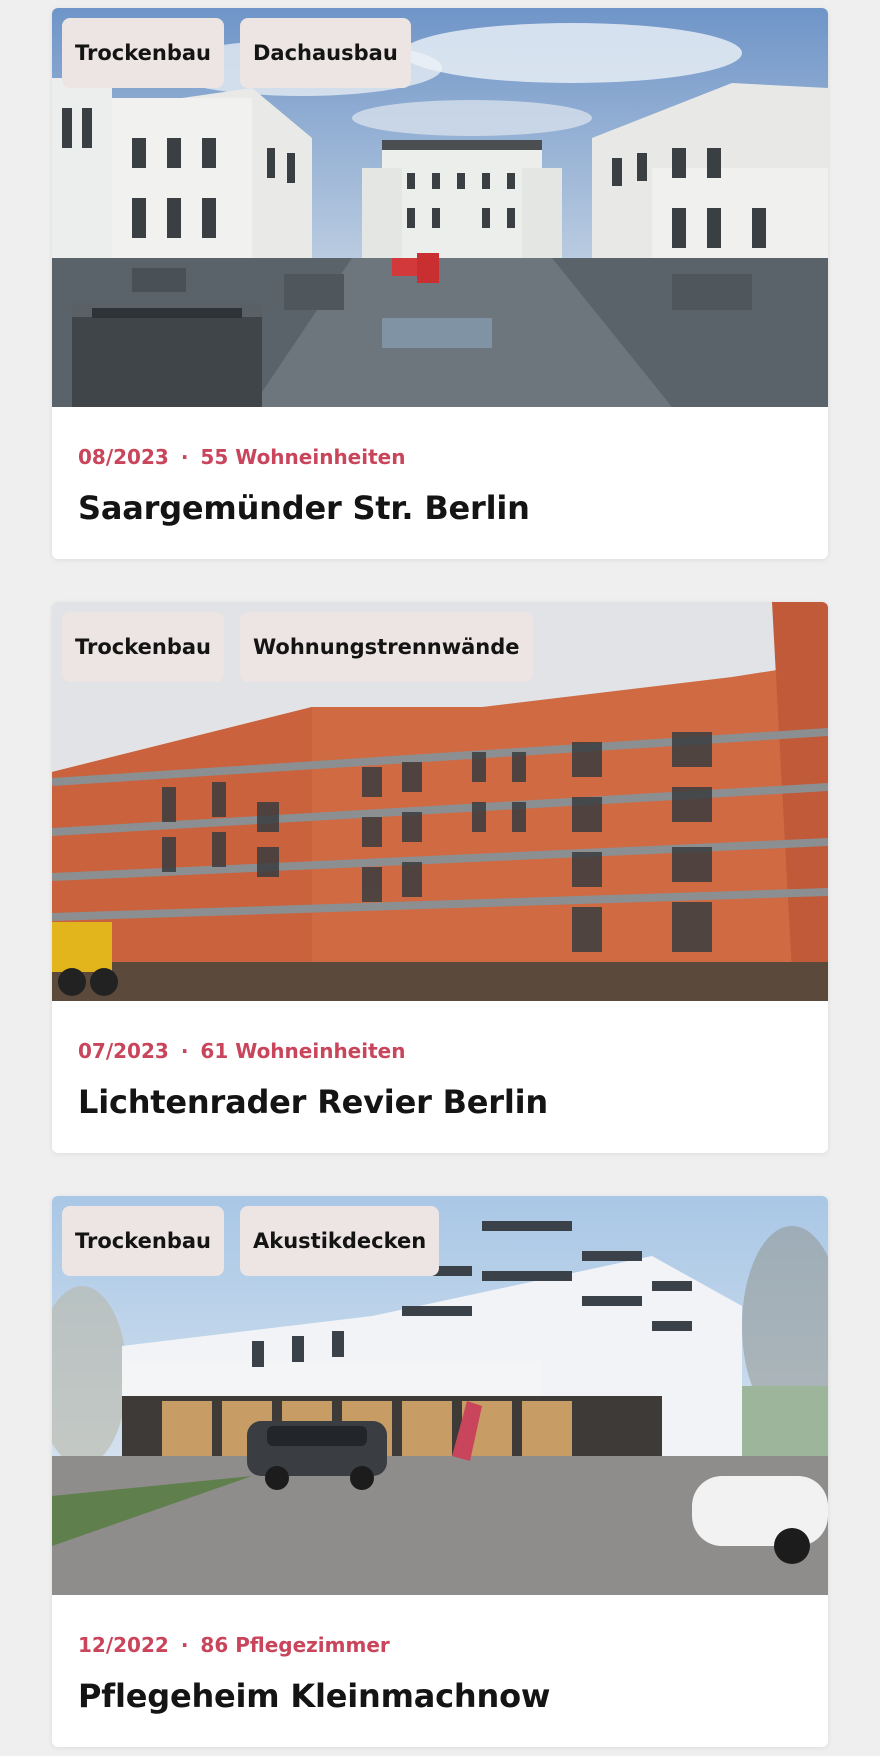 This screenshot has height=1756, width=880. Describe the element at coordinates (440, 457) in the screenshot. I see `project-meta: 08/2023 · 55 Wohneinheiten` at that location.